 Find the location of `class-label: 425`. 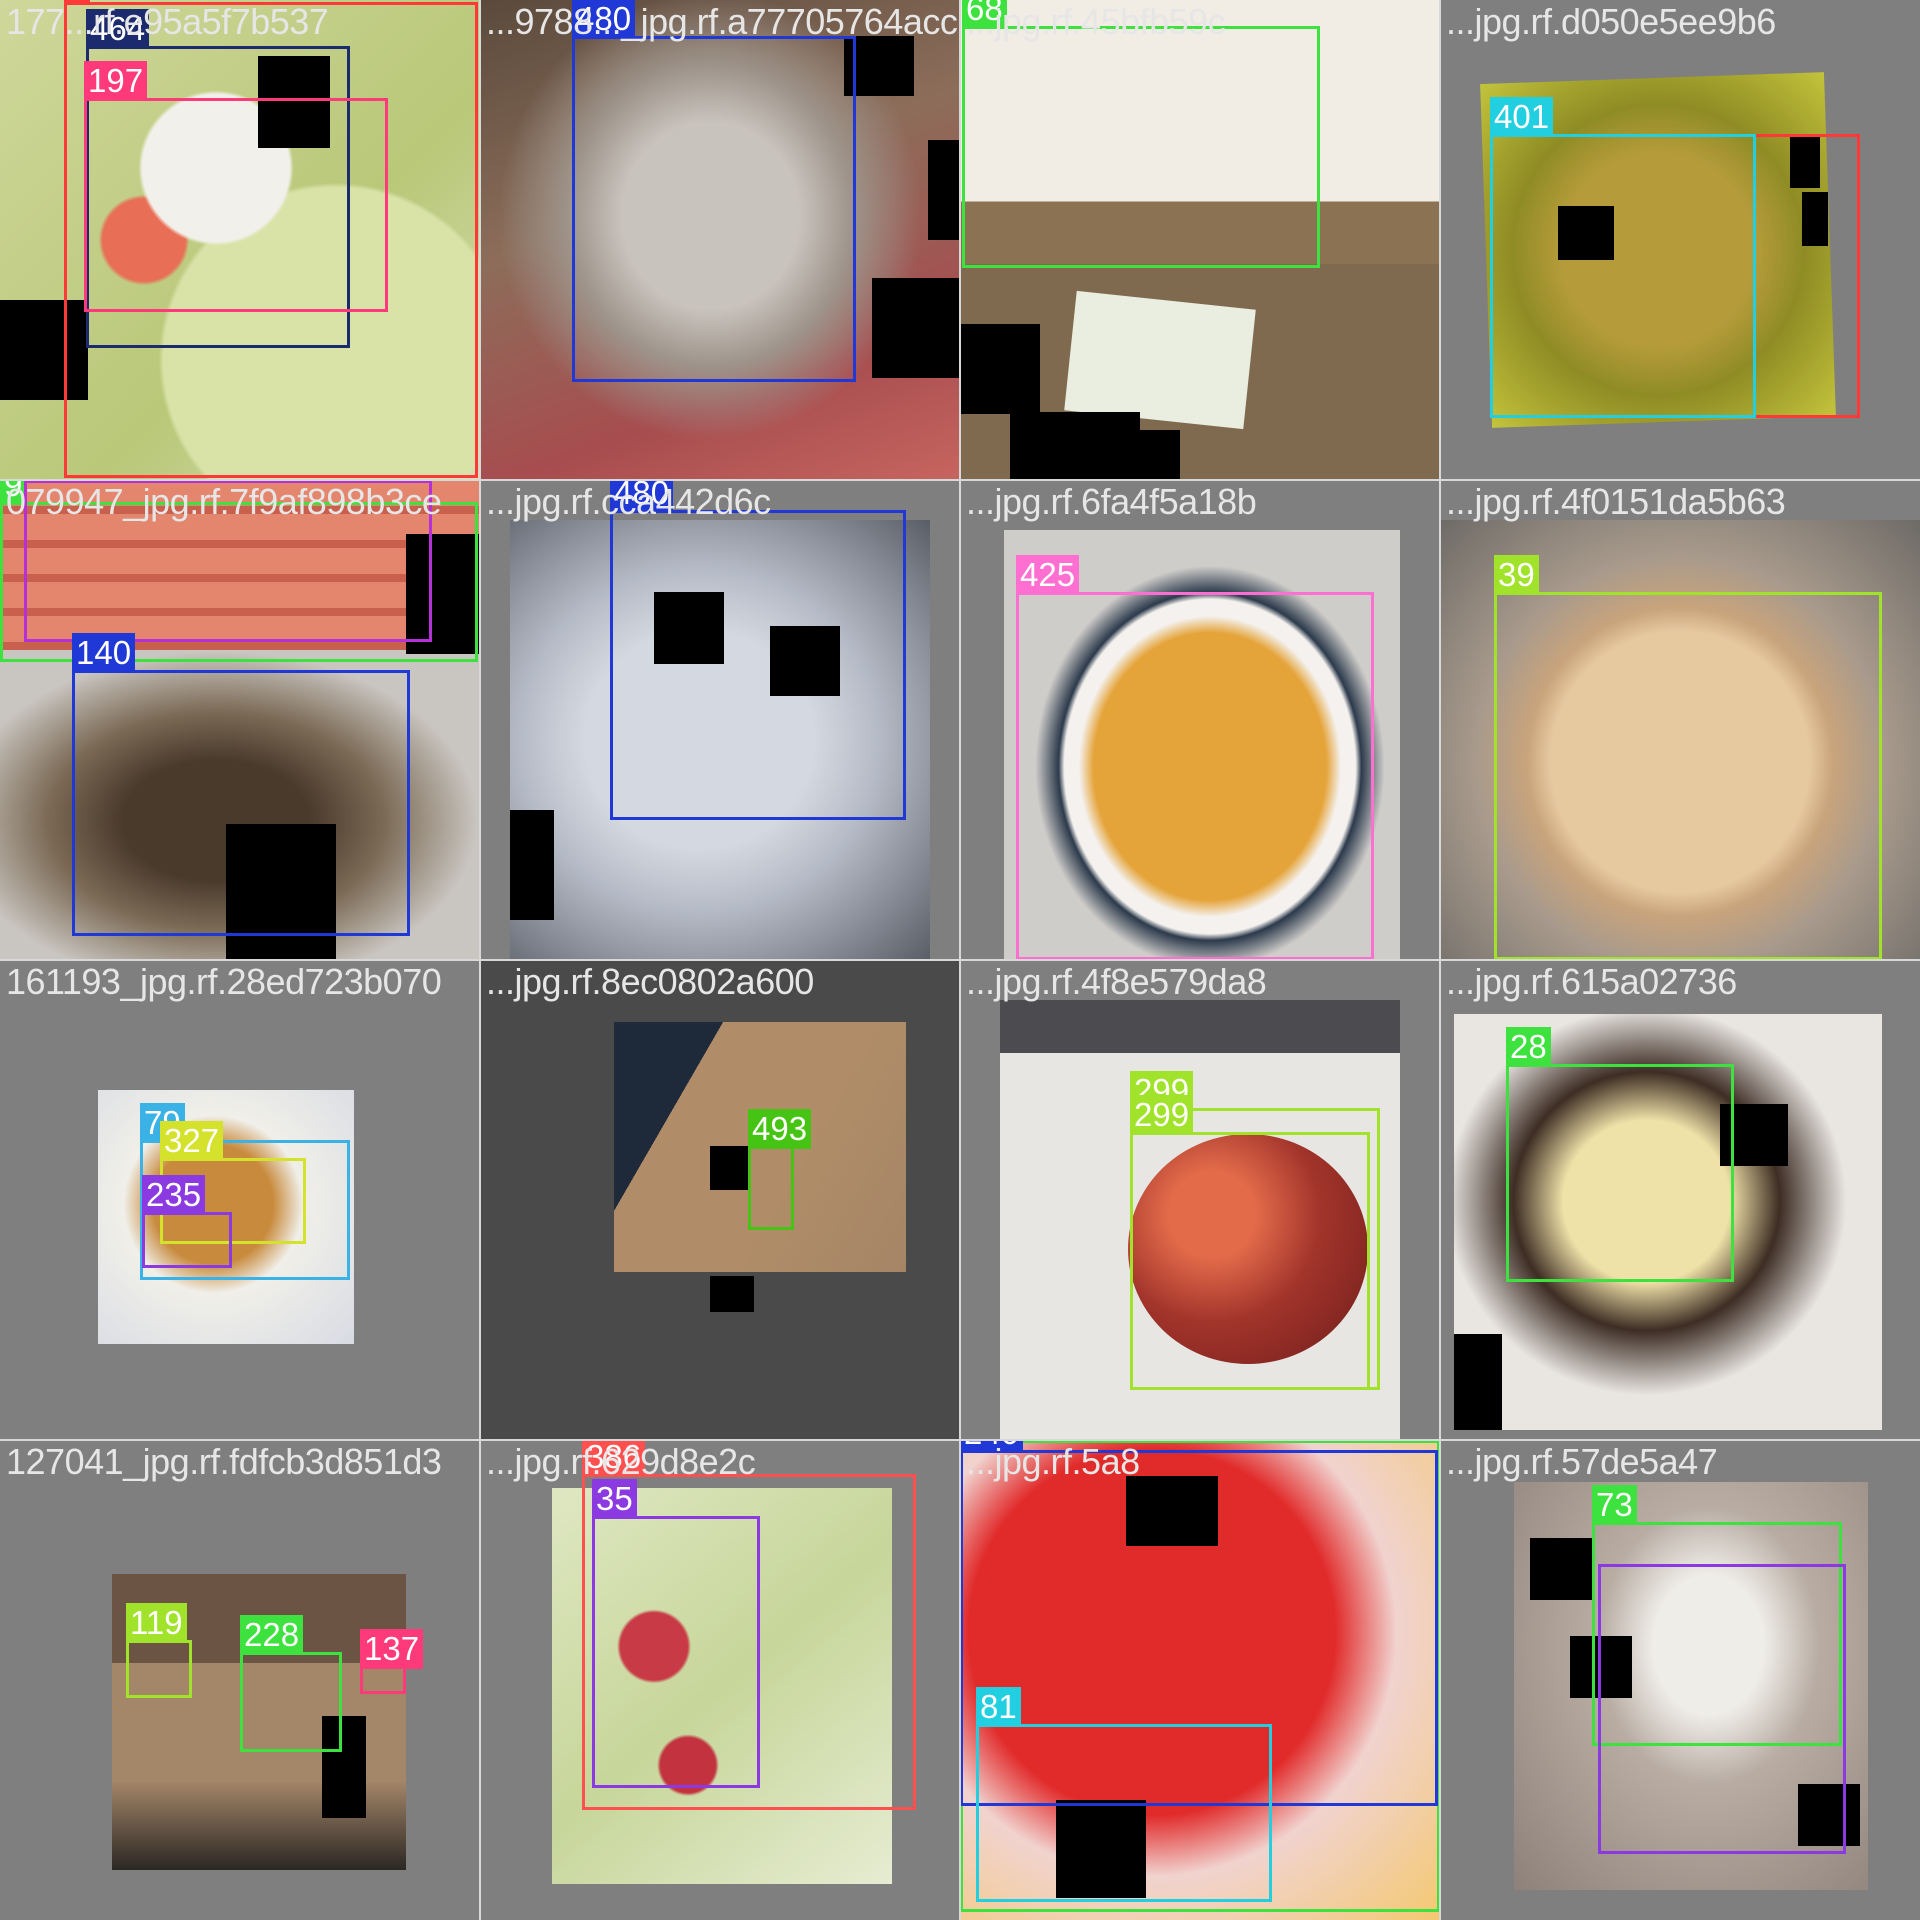

class-label: 425 is located at coordinates (1048, 575).